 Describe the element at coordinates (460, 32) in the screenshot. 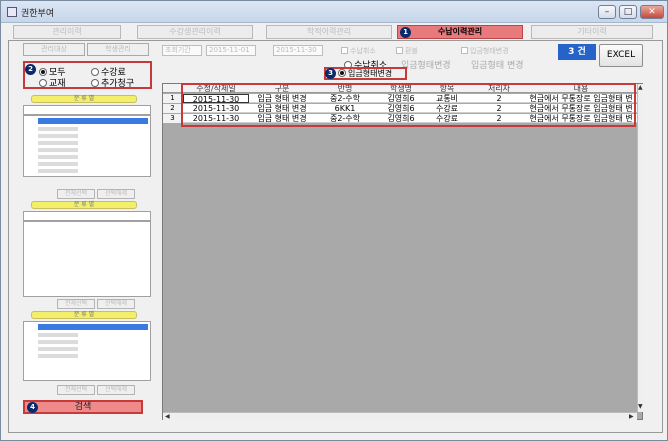

I see `tab-payment-history: 1 수납이력관리` at that location.